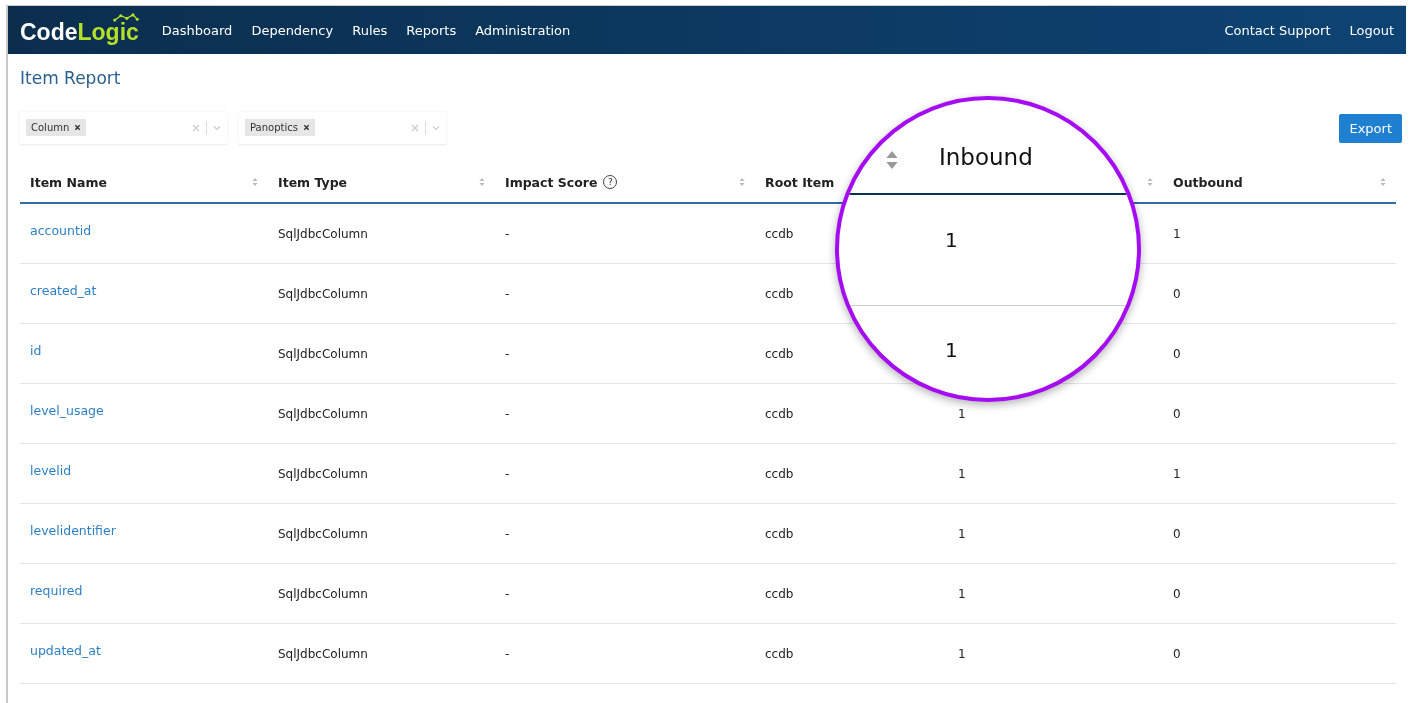 The image size is (1413, 703). I want to click on column-header: Outbound, so click(1208, 182).